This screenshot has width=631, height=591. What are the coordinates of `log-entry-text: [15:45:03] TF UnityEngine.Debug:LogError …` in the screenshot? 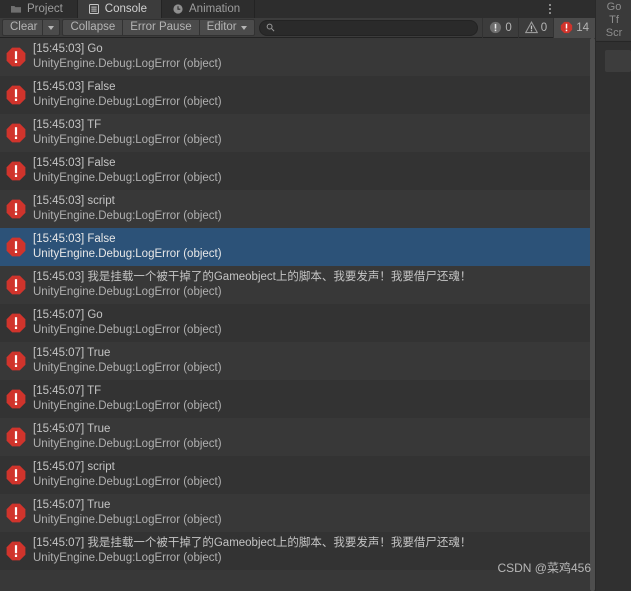 It's located at (127, 133).